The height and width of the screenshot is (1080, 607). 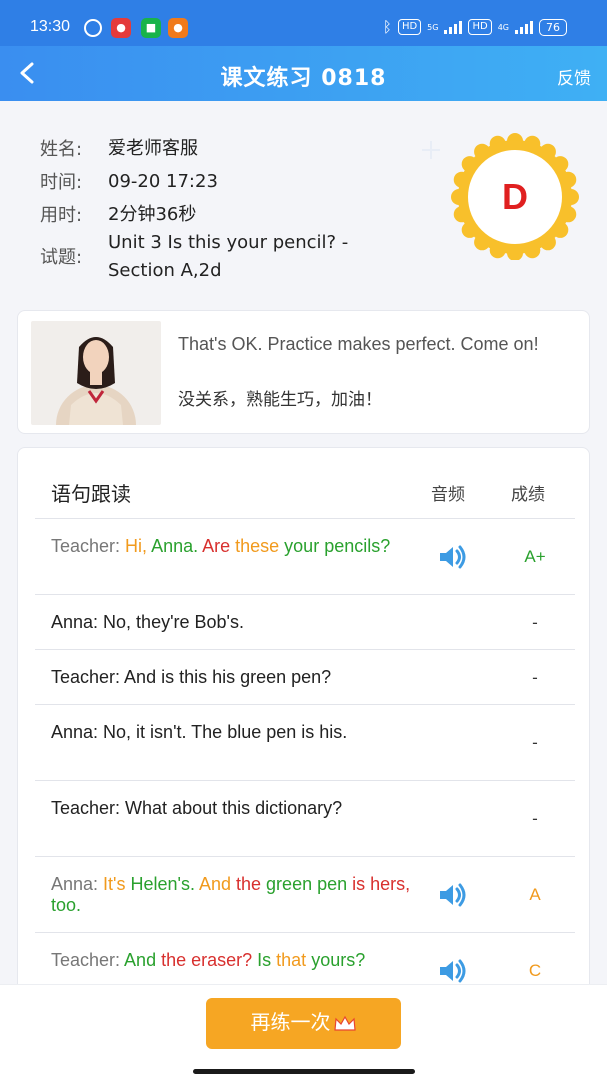 What do you see at coordinates (96, 373) in the screenshot?
I see `teacher-avatar` at bounding box center [96, 373].